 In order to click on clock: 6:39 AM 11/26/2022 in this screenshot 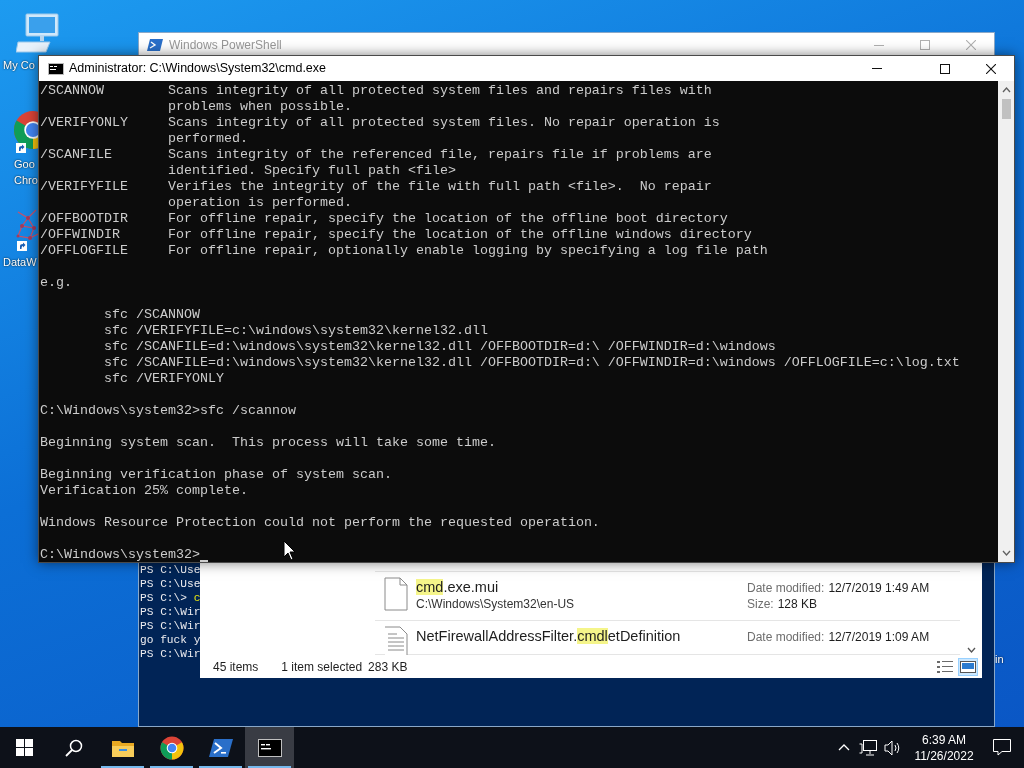, I will do `click(944, 747)`.